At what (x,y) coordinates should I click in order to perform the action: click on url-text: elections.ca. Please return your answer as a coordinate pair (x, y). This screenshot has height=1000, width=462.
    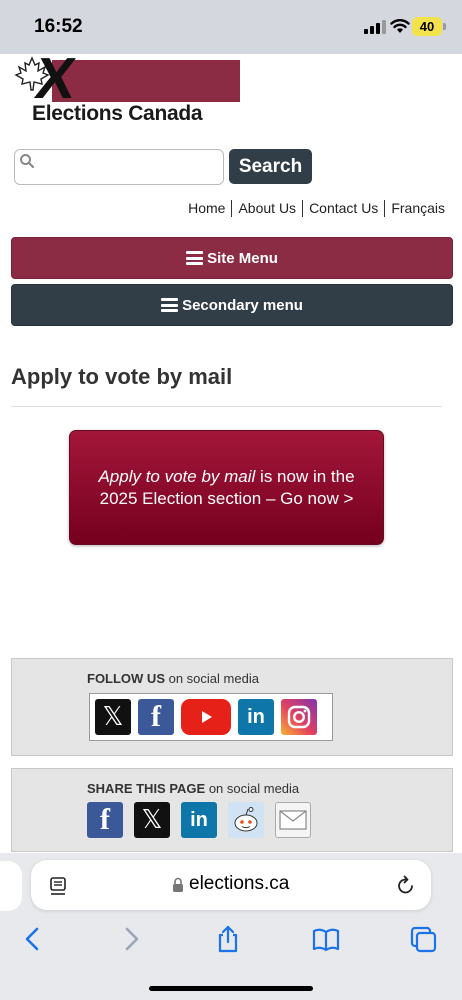
    Looking at the image, I should click on (239, 883).